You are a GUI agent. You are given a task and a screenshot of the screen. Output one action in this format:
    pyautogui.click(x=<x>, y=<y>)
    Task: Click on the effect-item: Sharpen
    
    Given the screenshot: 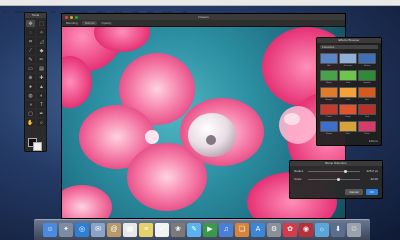 What is the action you would take?
    pyautogui.click(x=329, y=94)
    